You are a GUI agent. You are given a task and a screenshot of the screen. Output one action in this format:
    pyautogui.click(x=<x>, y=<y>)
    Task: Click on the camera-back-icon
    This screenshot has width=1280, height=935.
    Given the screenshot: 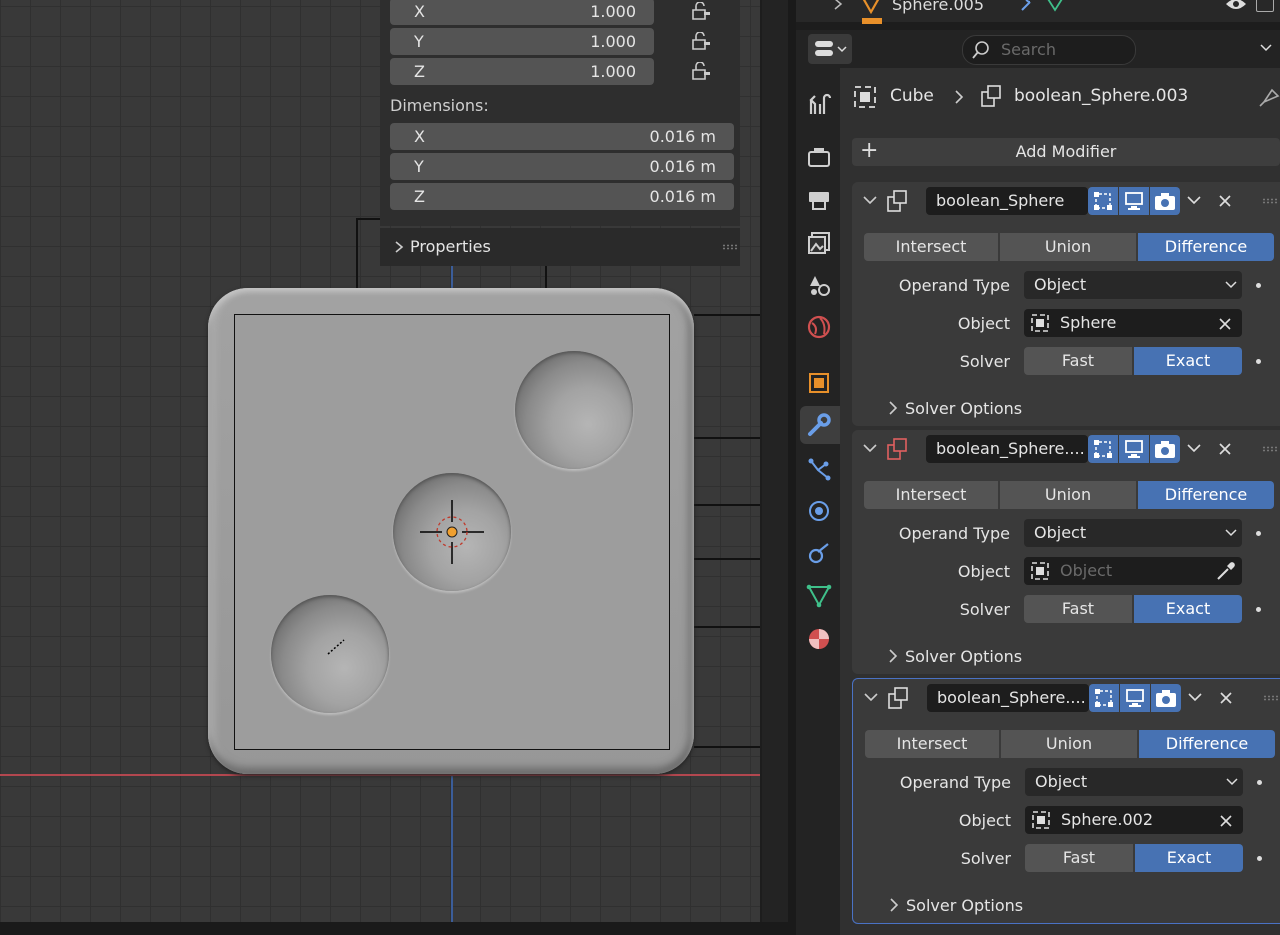 What is the action you would take?
    pyautogui.click(x=819, y=157)
    